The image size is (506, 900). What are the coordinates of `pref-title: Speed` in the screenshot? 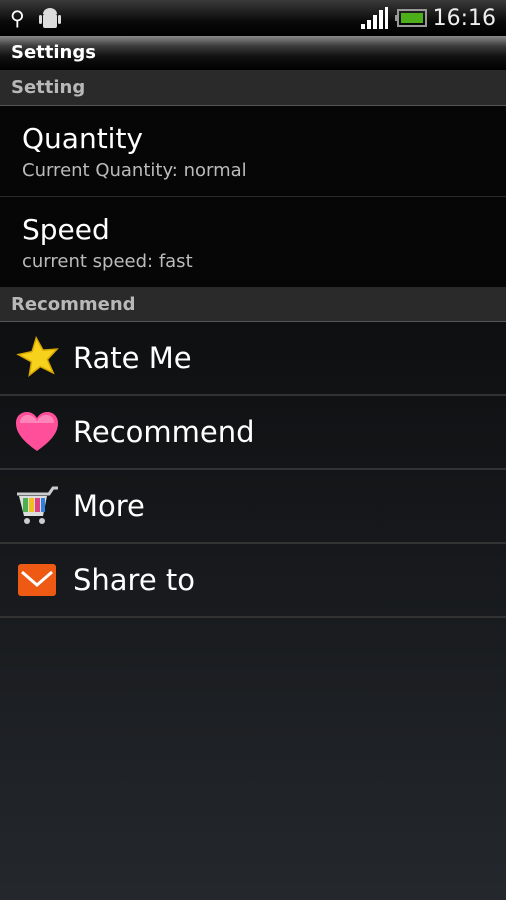 It's located at (66, 229).